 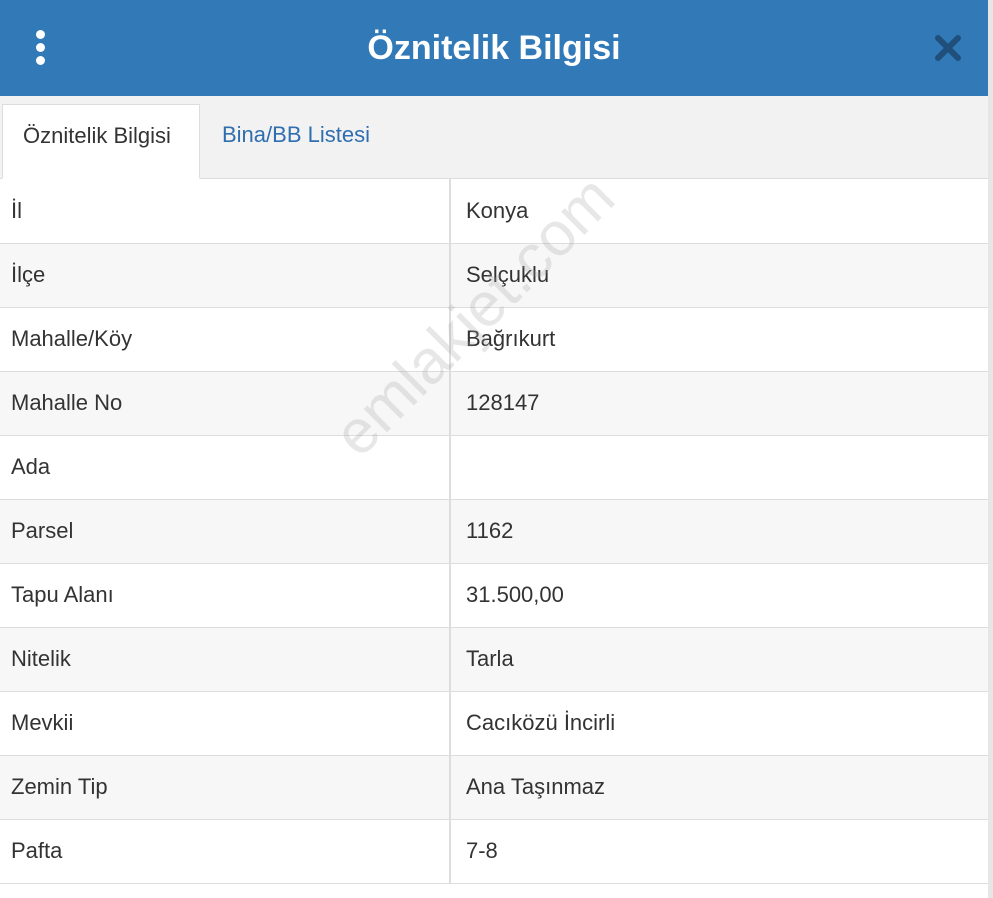 I want to click on tab-attribute-info: Öznitelik Bilgisi, so click(x=101, y=141).